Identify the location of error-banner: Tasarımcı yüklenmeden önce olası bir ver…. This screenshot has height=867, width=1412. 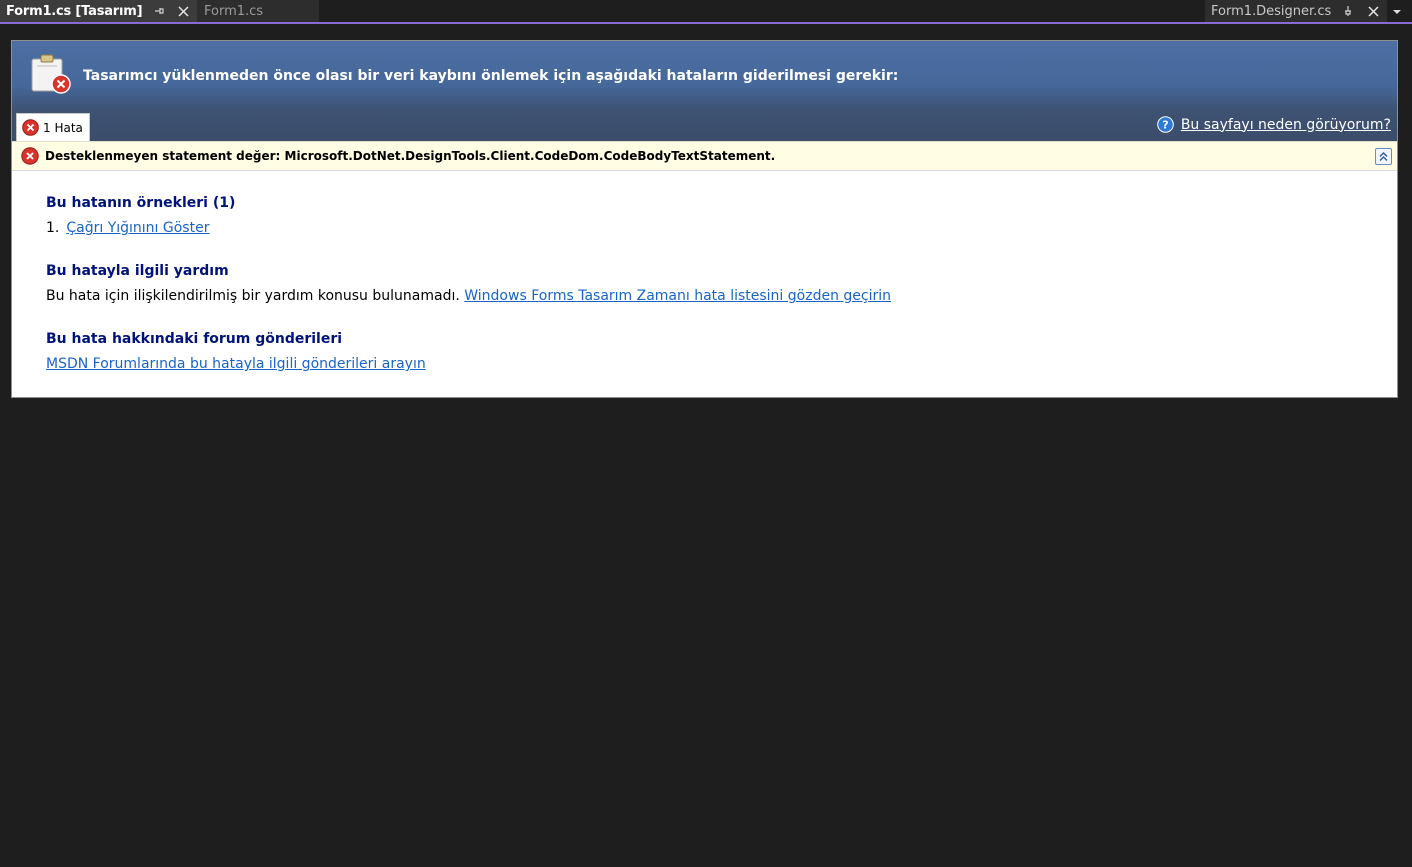
(704, 91).